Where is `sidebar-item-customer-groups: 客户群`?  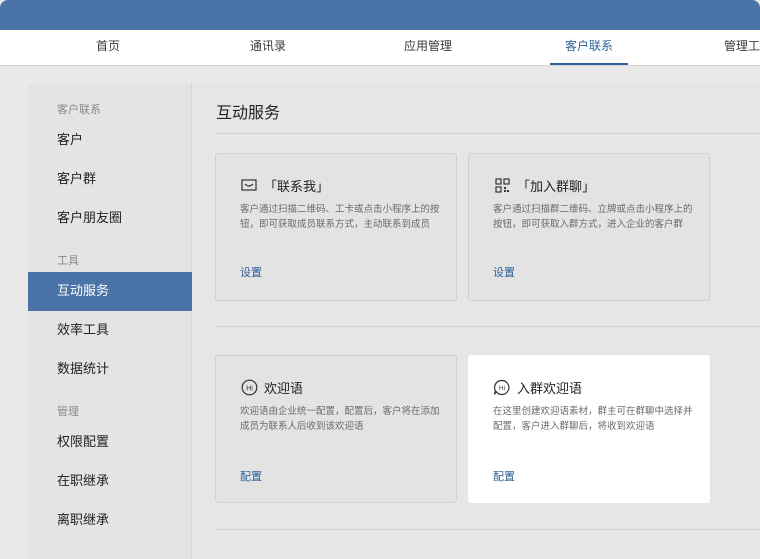
sidebar-item-customer-groups: 客户群 is located at coordinates (110, 179).